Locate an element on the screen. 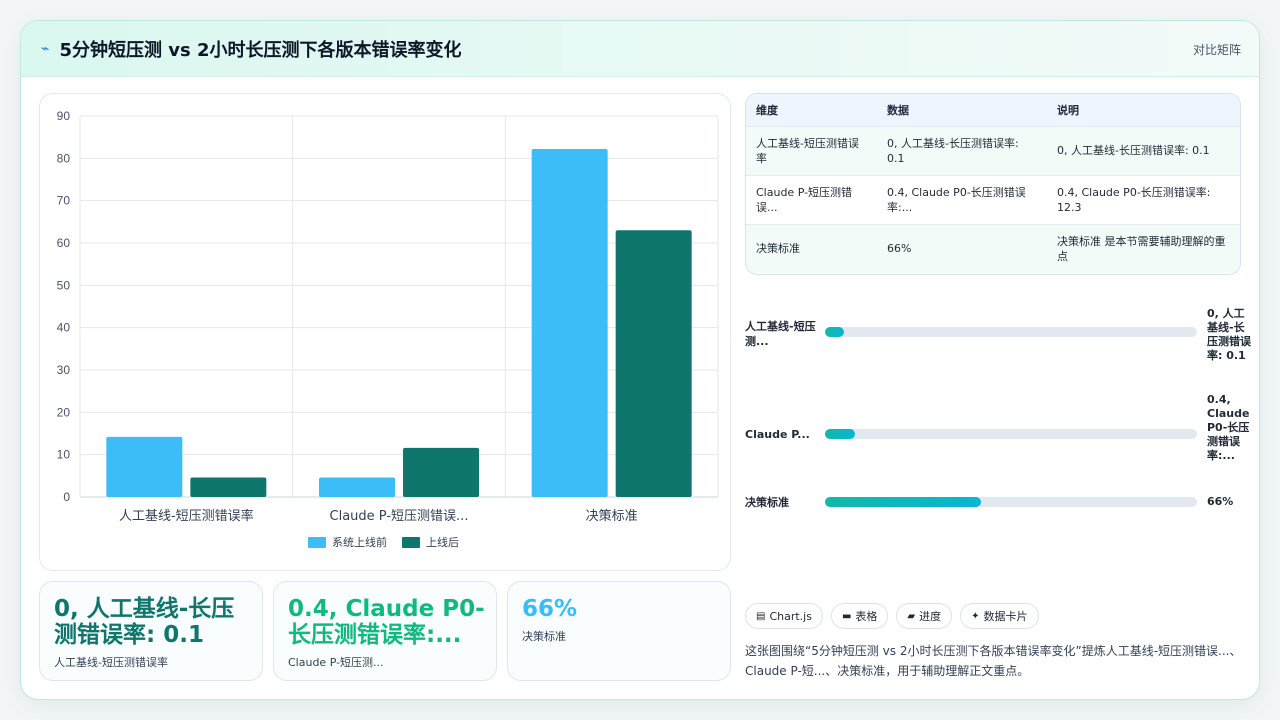 The width and height of the screenshot is (1280, 720). chip-progress: ▰ 进度 is located at coordinates (924, 616).